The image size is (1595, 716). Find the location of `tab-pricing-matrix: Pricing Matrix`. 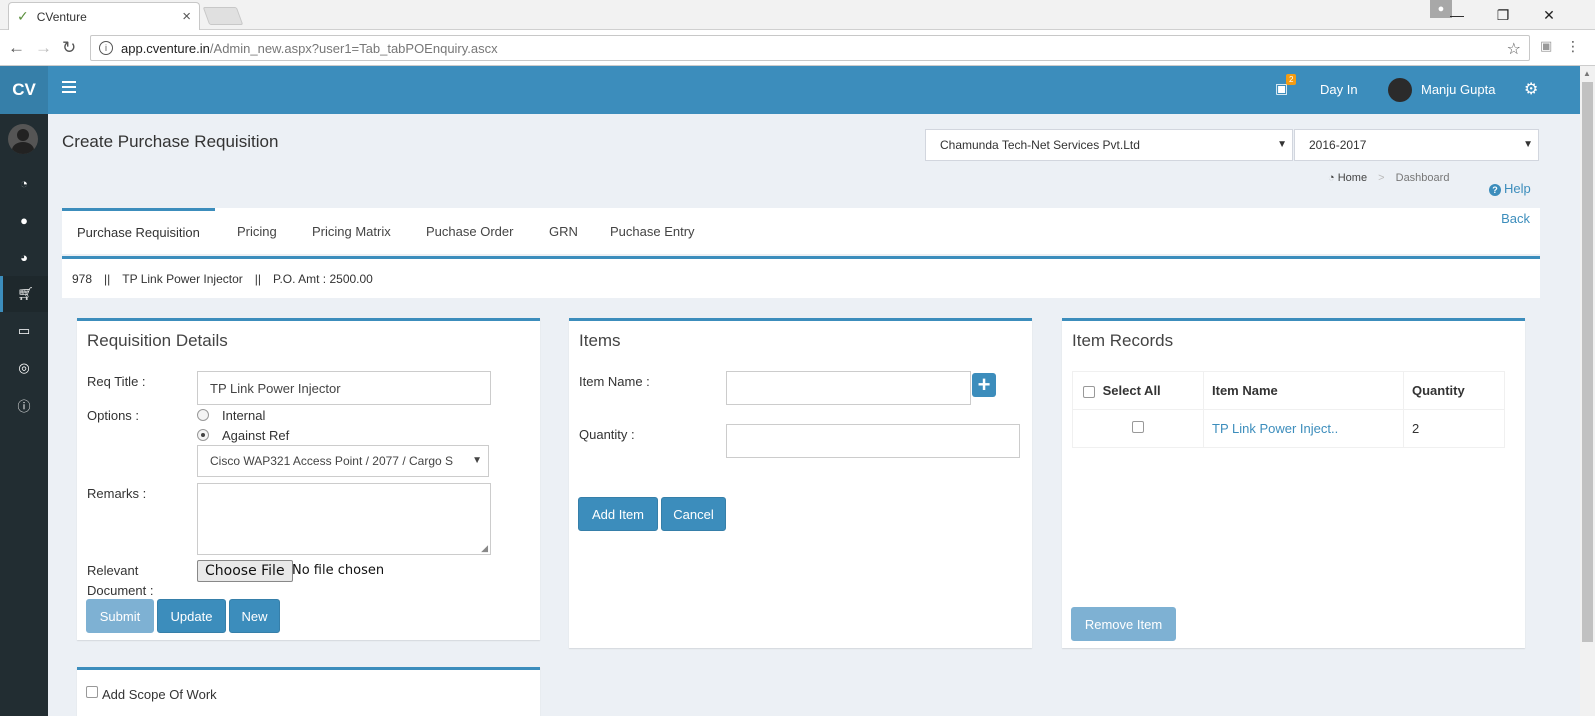

tab-pricing-matrix: Pricing Matrix is located at coordinates (351, 231).